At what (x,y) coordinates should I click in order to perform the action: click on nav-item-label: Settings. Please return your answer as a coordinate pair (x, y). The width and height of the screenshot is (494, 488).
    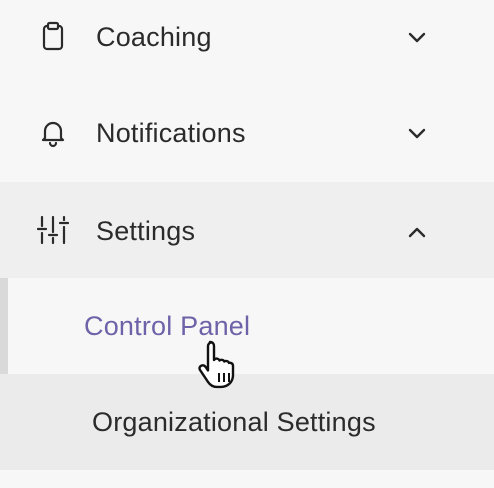
    Looking at the image, I should click on (146, 231).